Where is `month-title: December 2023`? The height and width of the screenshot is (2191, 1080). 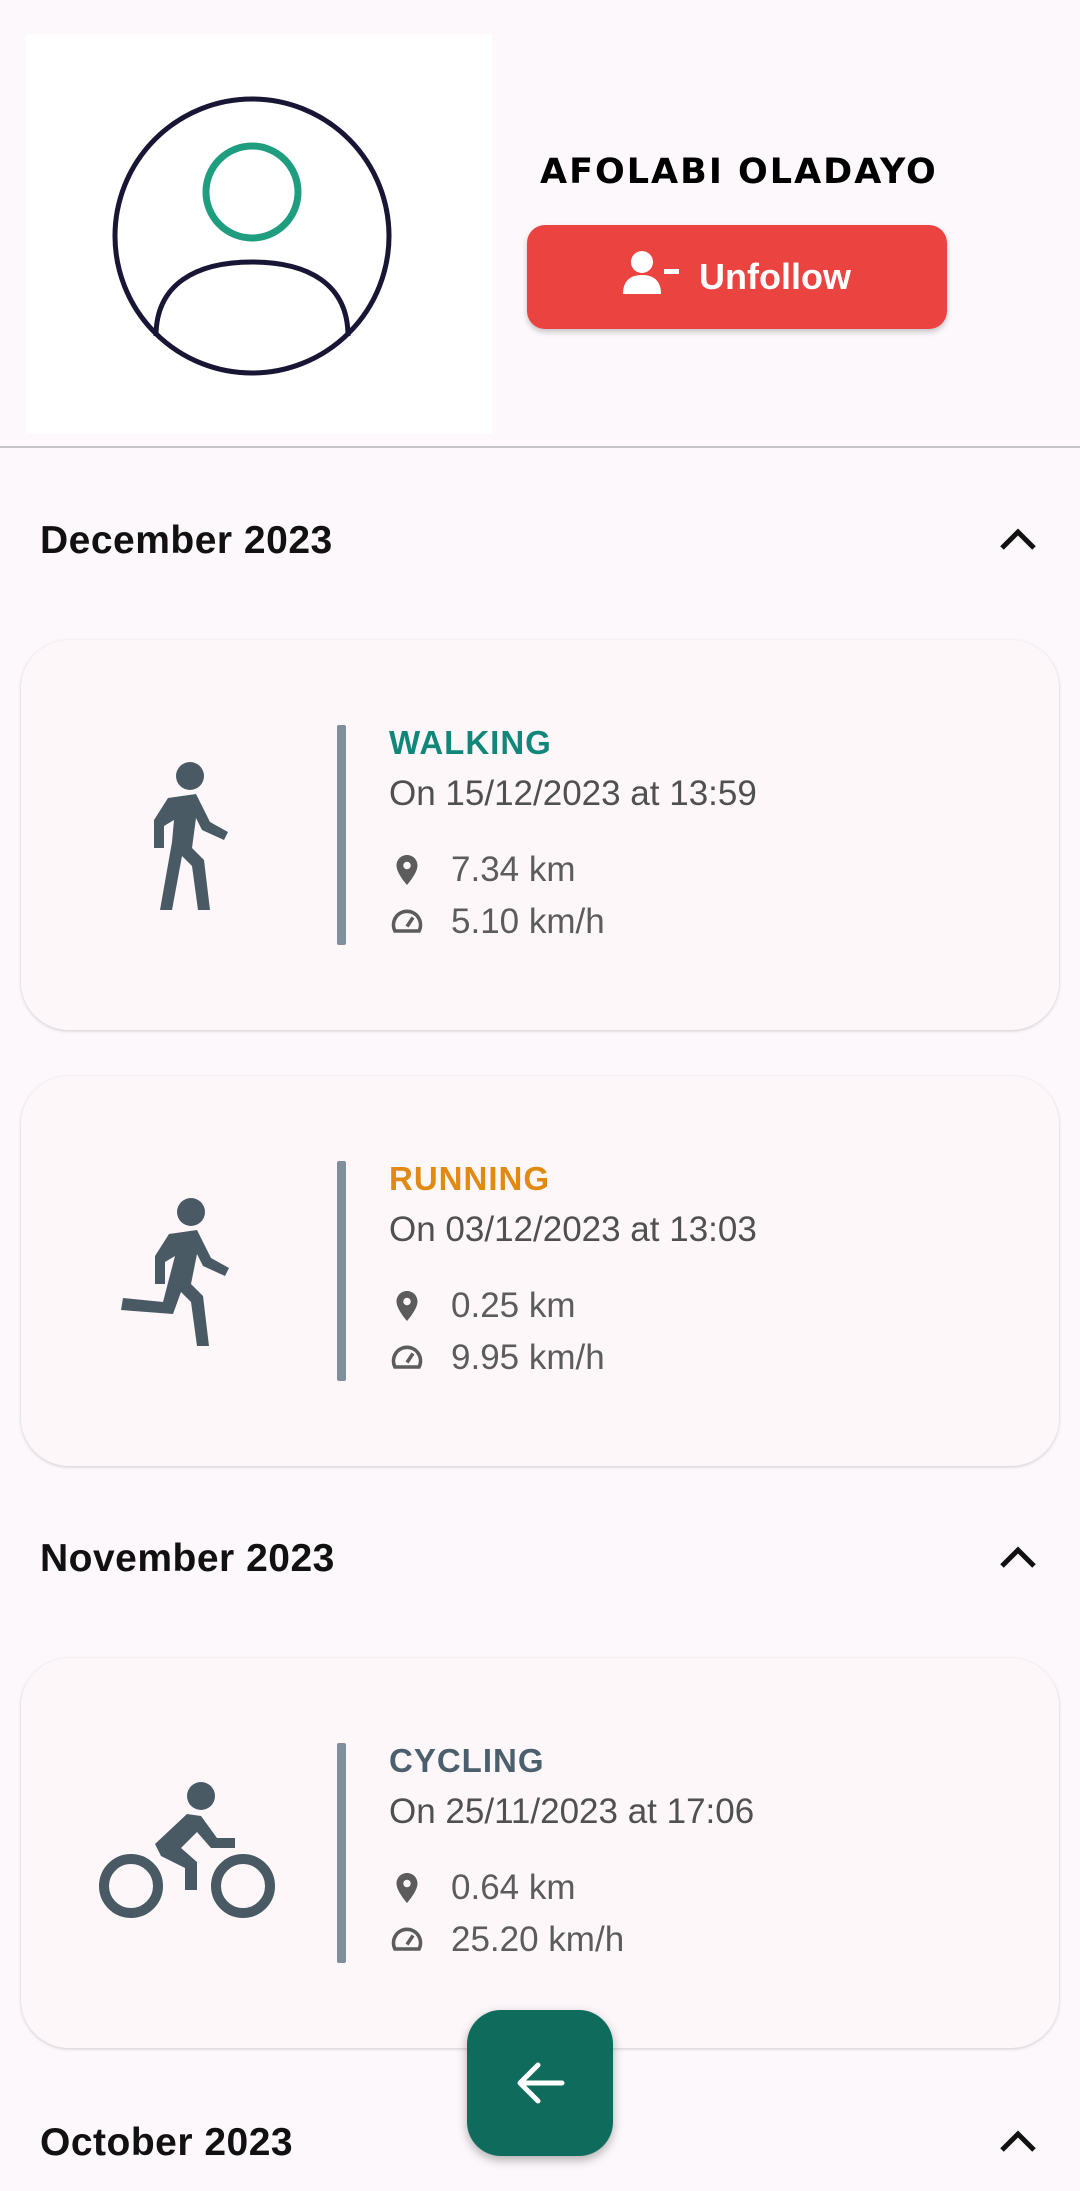
month-title: December 2023 is located at coordinates (186, 540).